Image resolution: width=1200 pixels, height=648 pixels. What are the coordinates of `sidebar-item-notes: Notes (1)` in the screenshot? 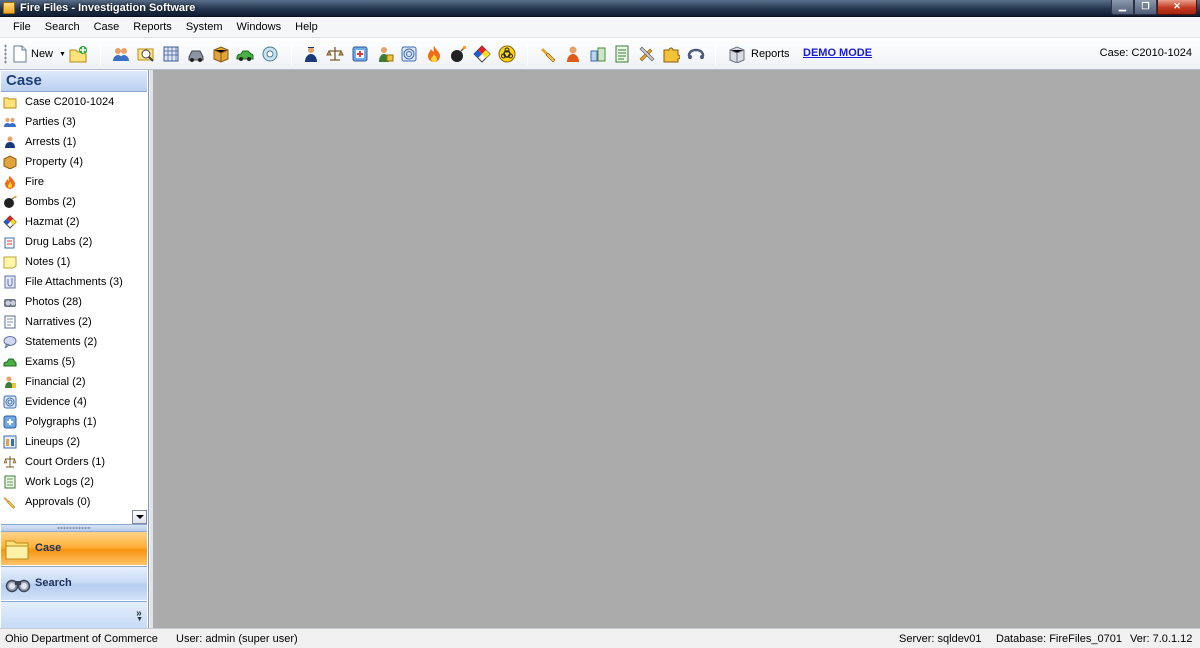 It's located at (67, 262).